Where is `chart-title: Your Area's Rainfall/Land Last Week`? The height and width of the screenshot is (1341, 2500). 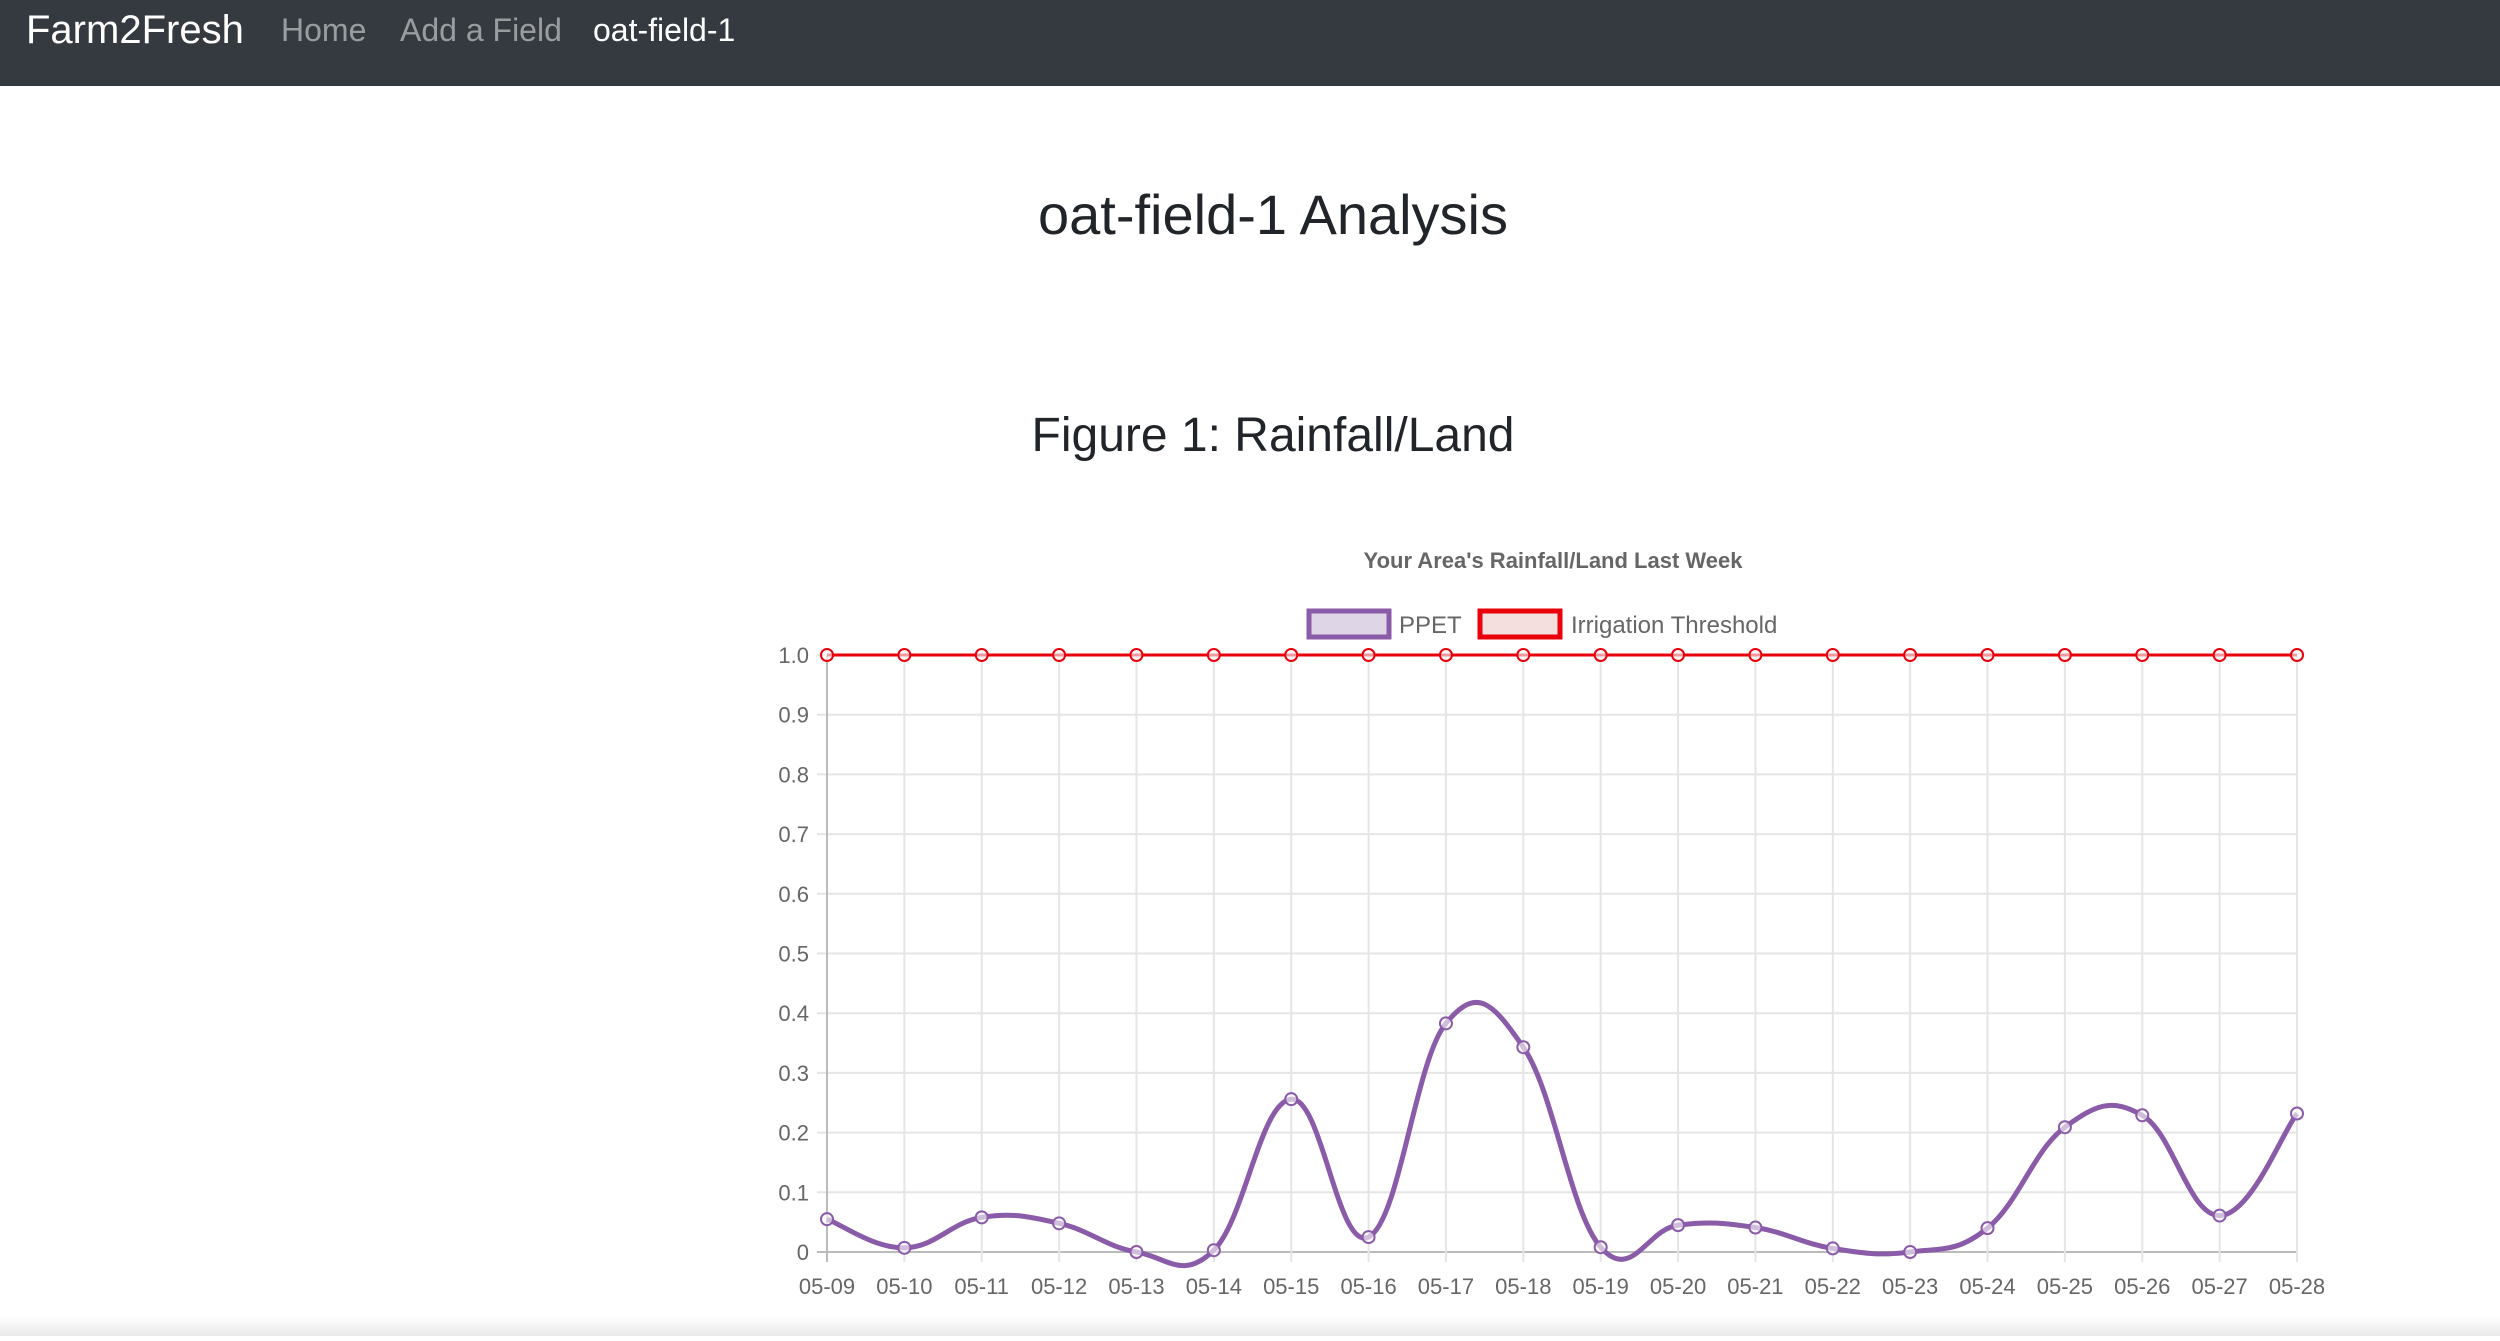
chart-title: Your Area's Rainfall/Land Last Week is located at coordinates (1554, 560).